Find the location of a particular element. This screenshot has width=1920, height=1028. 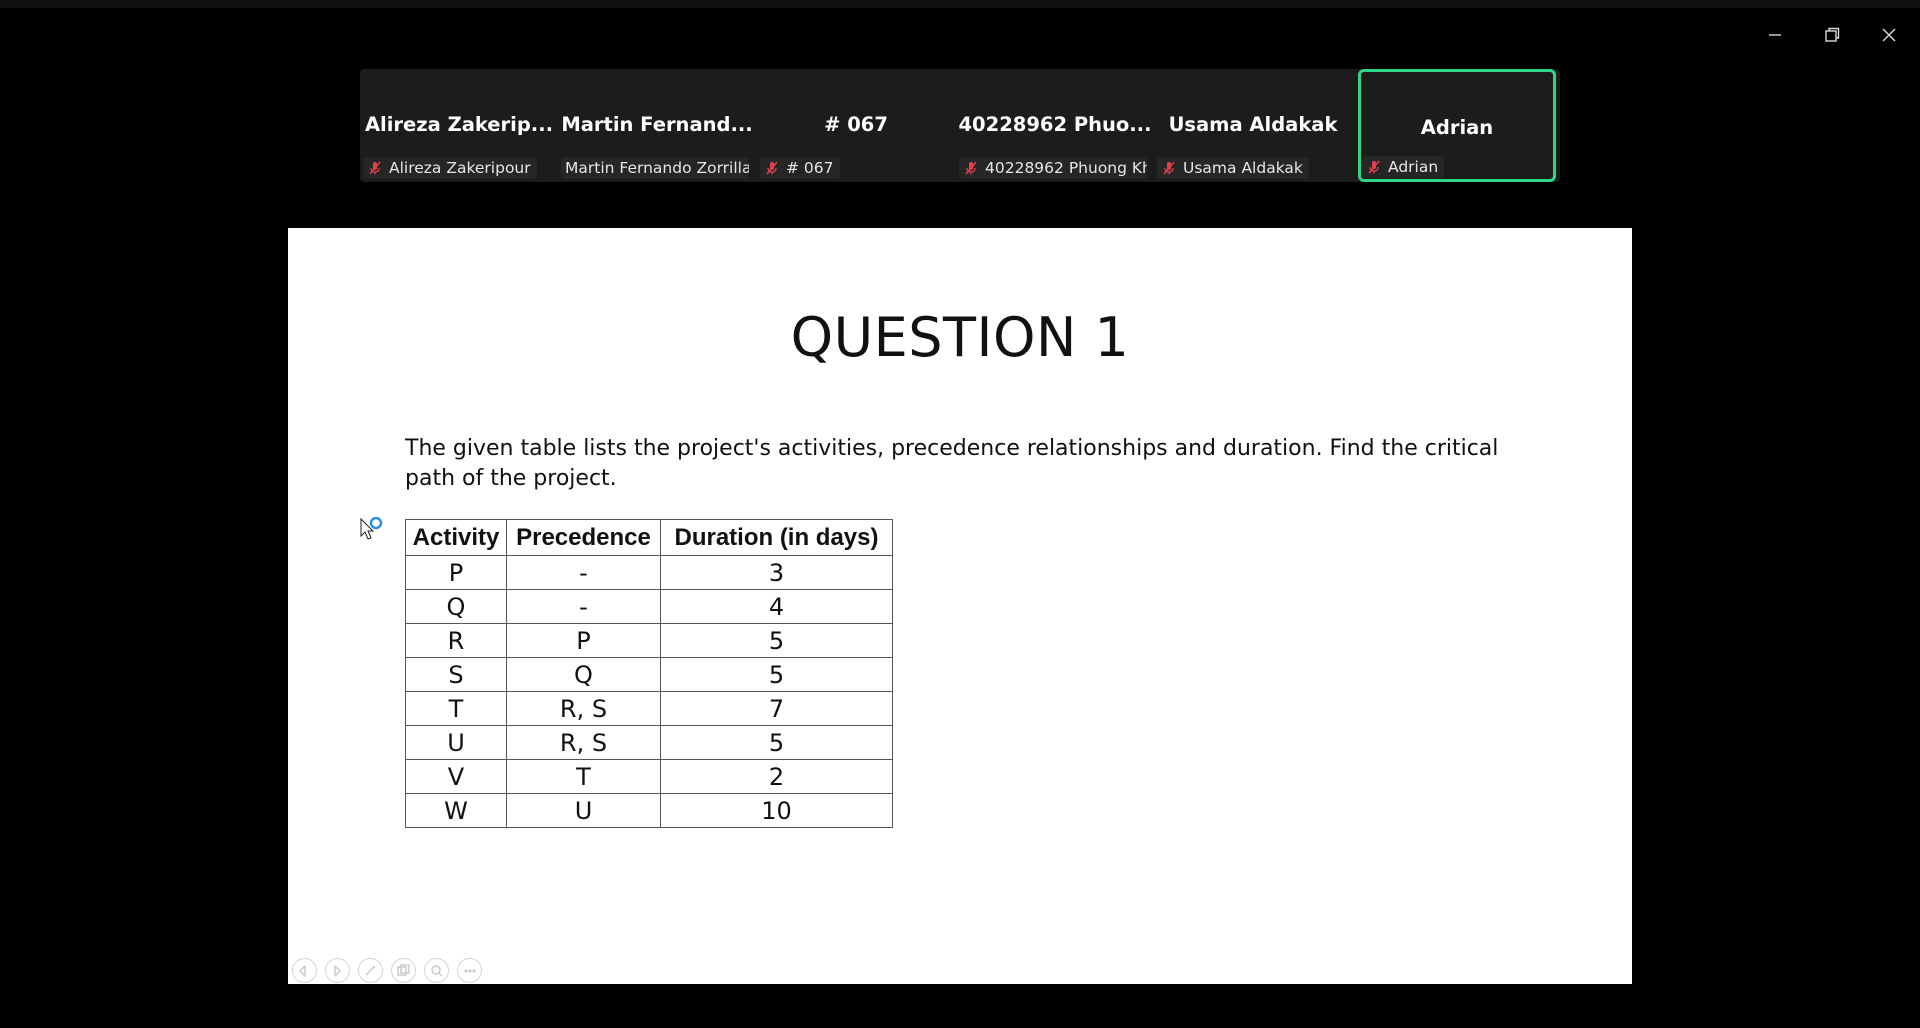

next-slide-button is located at coordinates (337, 970).